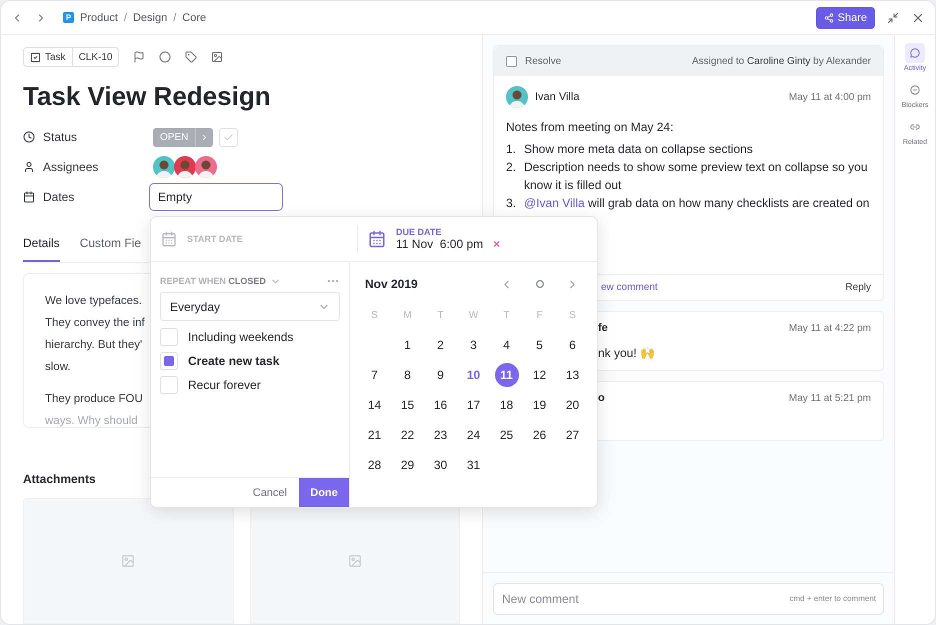  What do you see at coordinates (408, 345) in the screenshot?
I see `calendar-day: 1` at bounding box center [408, 345].